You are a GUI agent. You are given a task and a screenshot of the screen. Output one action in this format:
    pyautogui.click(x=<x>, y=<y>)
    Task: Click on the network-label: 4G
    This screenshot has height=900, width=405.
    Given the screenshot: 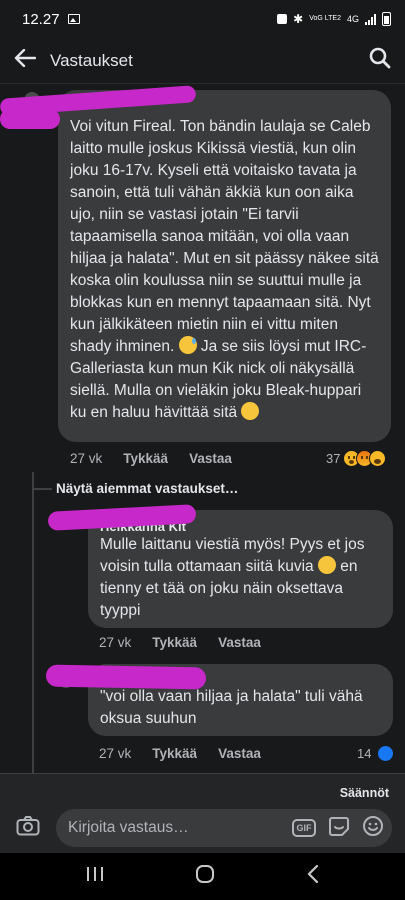 What is the action you would take?
    pyautogui.click(x=352, y=19)
    